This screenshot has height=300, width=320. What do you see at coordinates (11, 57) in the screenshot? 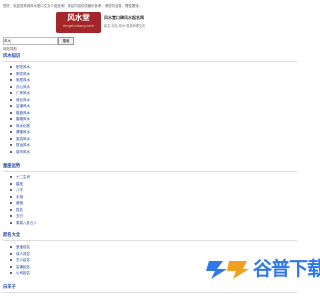
I see `section-title-fengshui: 风水知识` at bounding box center [11, 57].